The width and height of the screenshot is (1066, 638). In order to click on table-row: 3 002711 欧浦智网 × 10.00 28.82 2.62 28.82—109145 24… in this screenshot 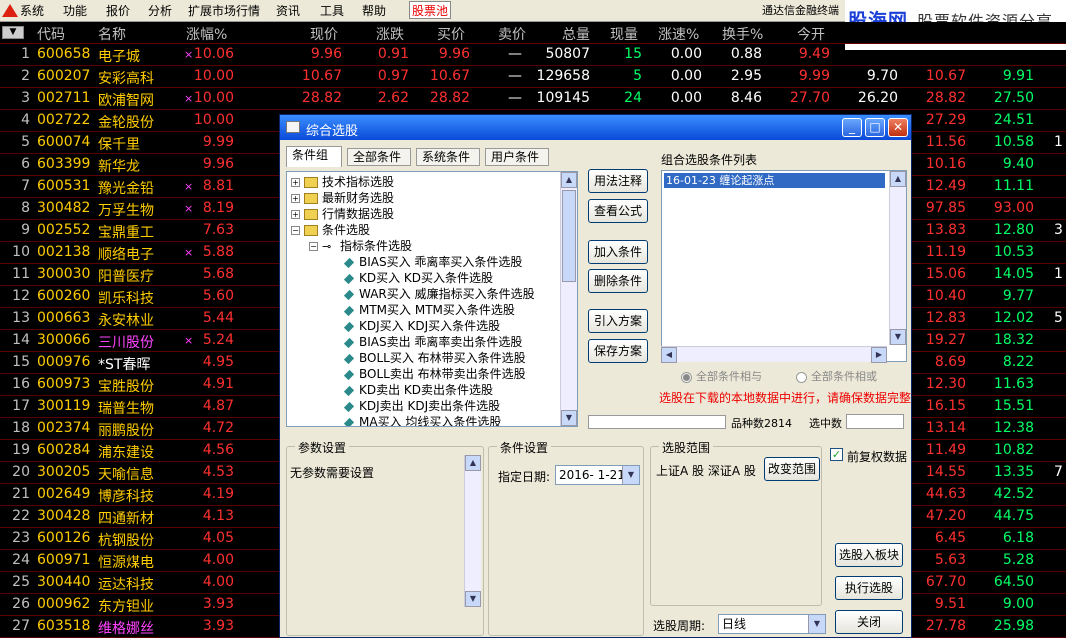, I will do `click(533, 99)`.